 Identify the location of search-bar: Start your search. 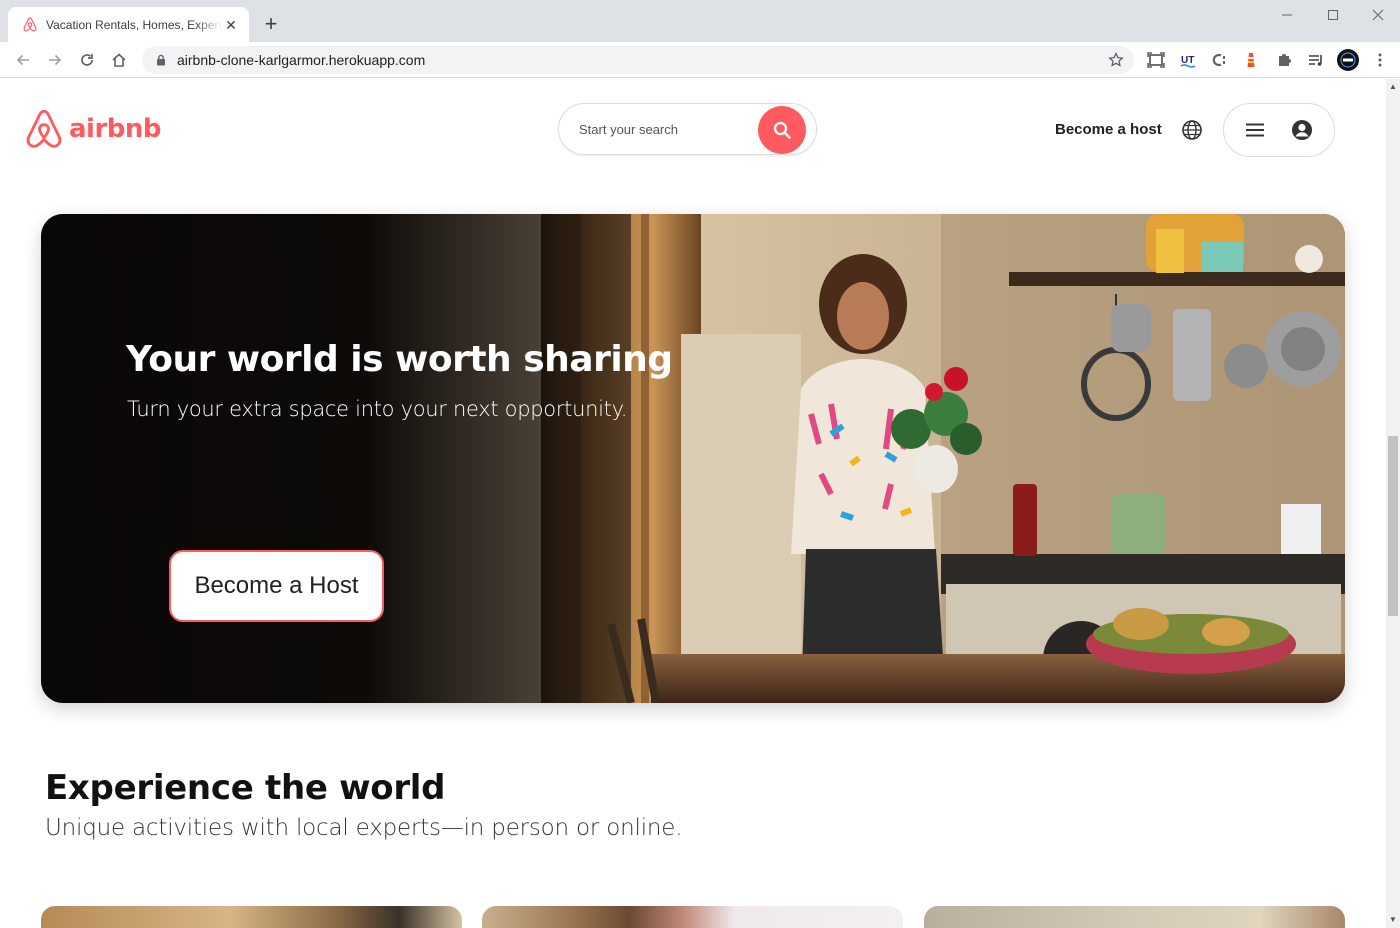
(687, 129).